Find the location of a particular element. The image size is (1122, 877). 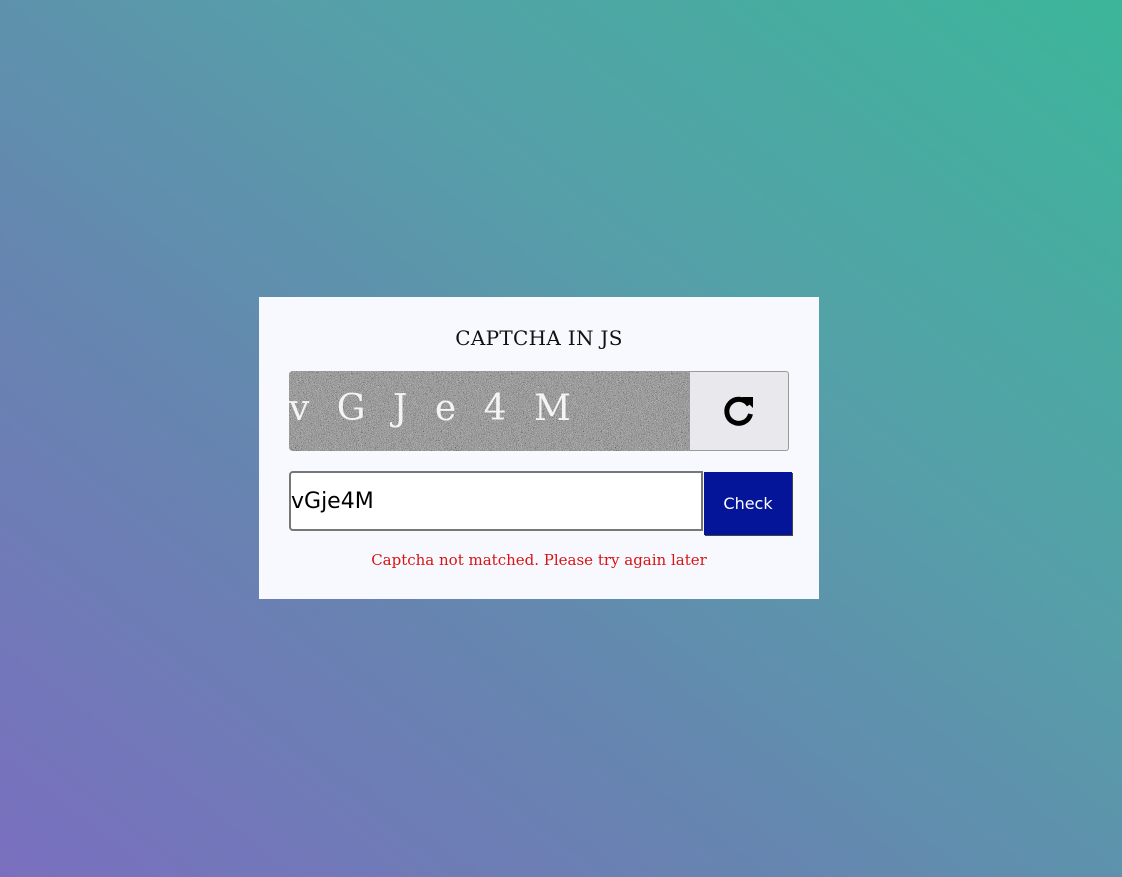

refresh-icon is located at coordinates (738, 411).